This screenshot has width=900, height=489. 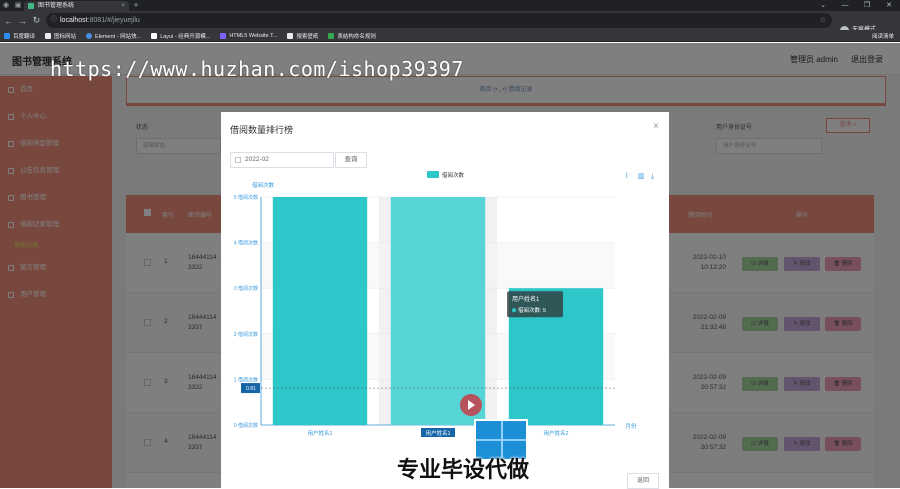 I want to click on close-tab-icon: ×, so click(x=123, y=6).